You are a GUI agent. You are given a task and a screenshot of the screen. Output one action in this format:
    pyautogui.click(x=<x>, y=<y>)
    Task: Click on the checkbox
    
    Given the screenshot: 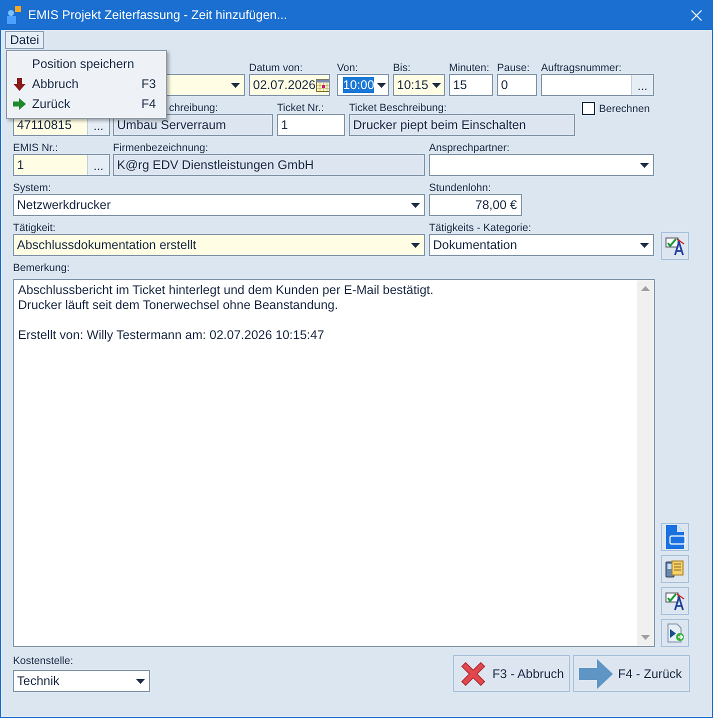 What is the action you would take?
    pyautogui.click(x=588, y=108)
    